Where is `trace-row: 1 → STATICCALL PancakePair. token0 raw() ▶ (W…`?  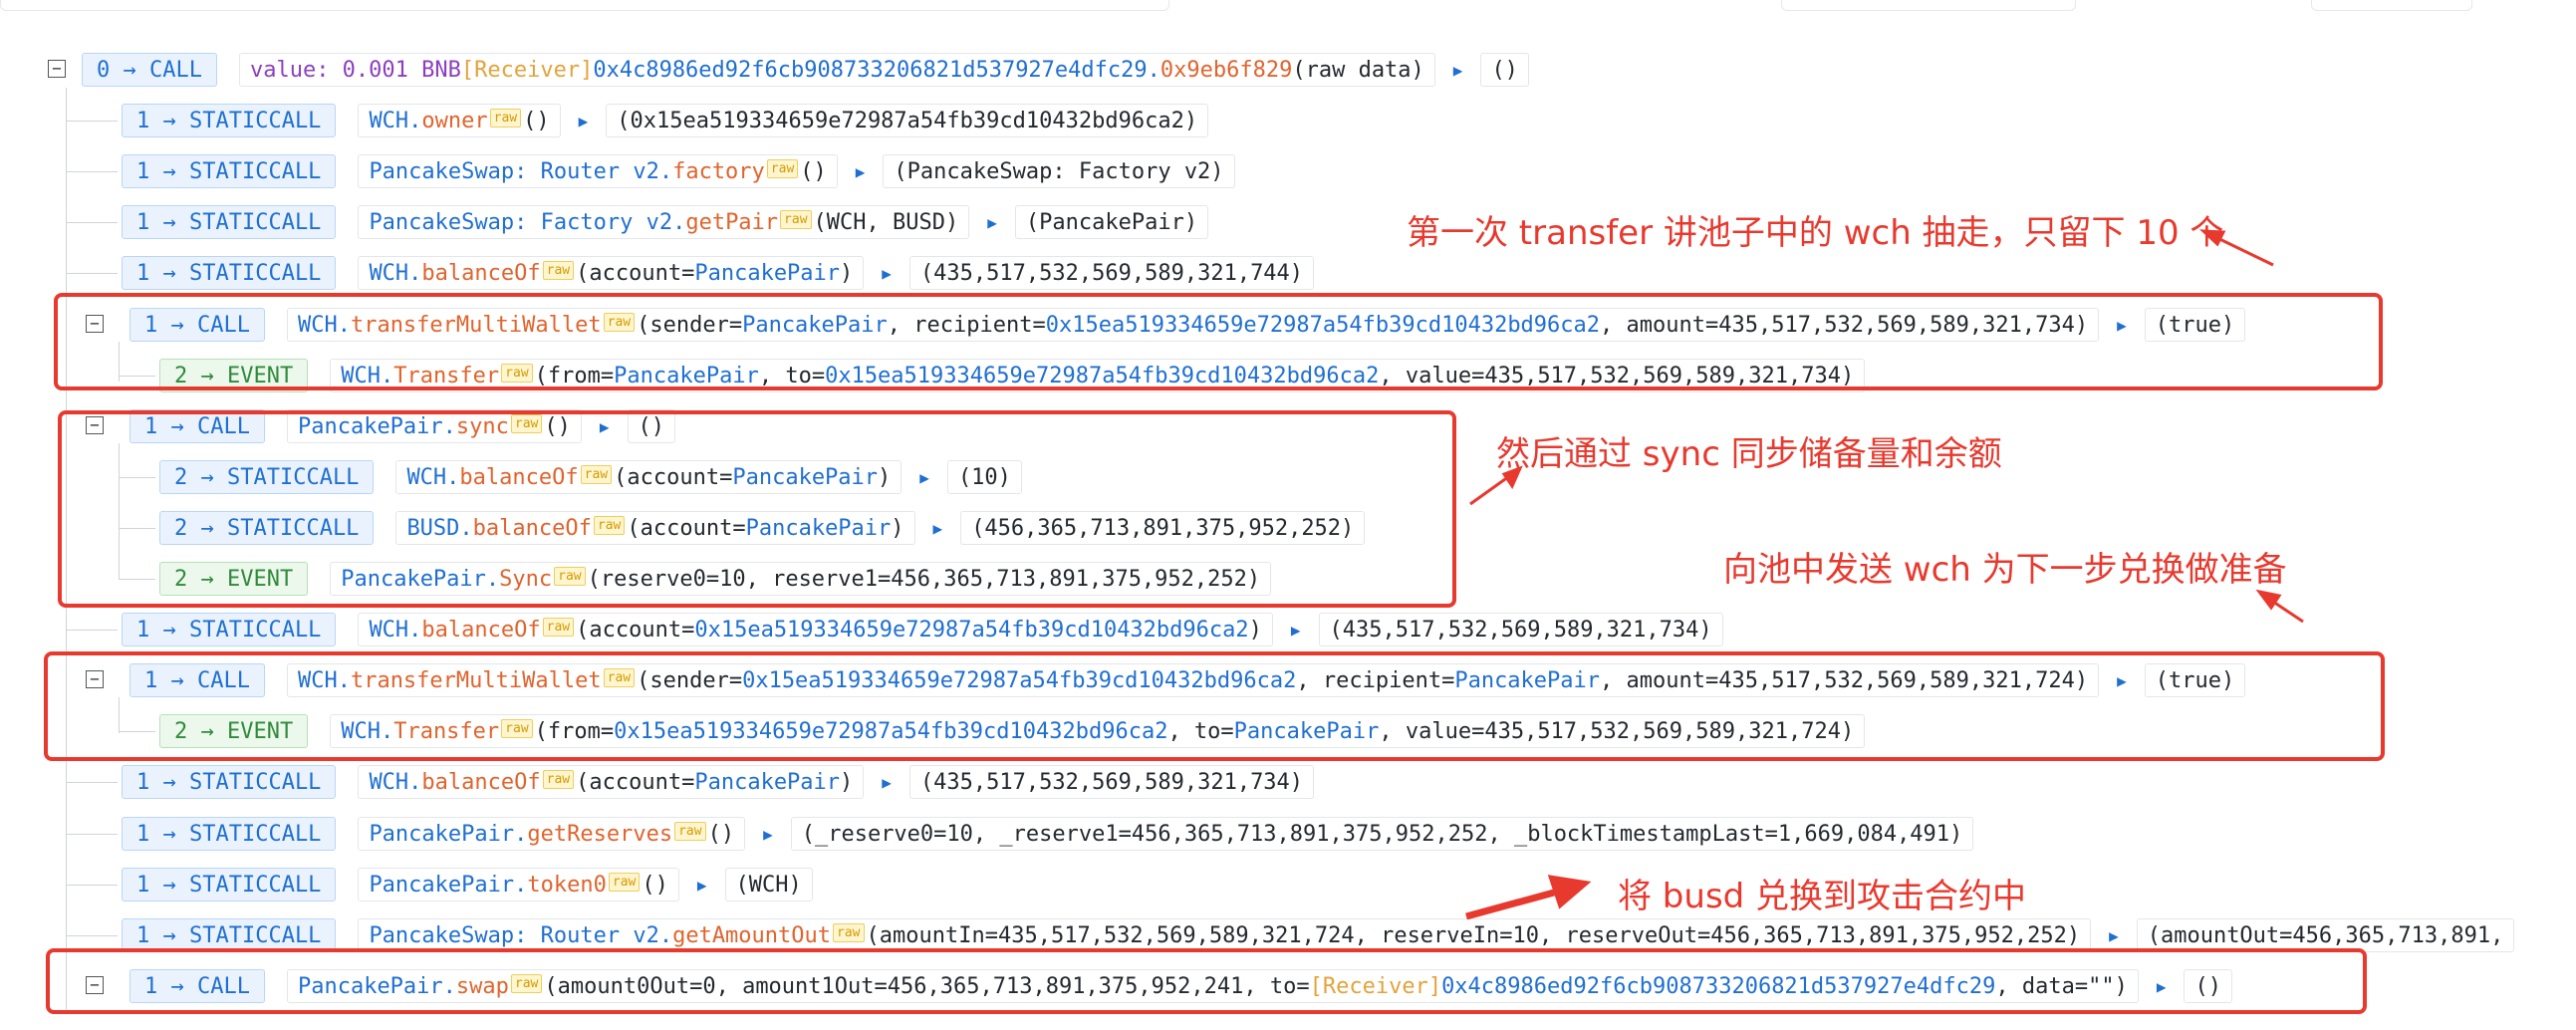 trace-row: 1 → STATICCALL PancakePair. token0 raw() ▶ (W… is located at coordinates (467, 884).